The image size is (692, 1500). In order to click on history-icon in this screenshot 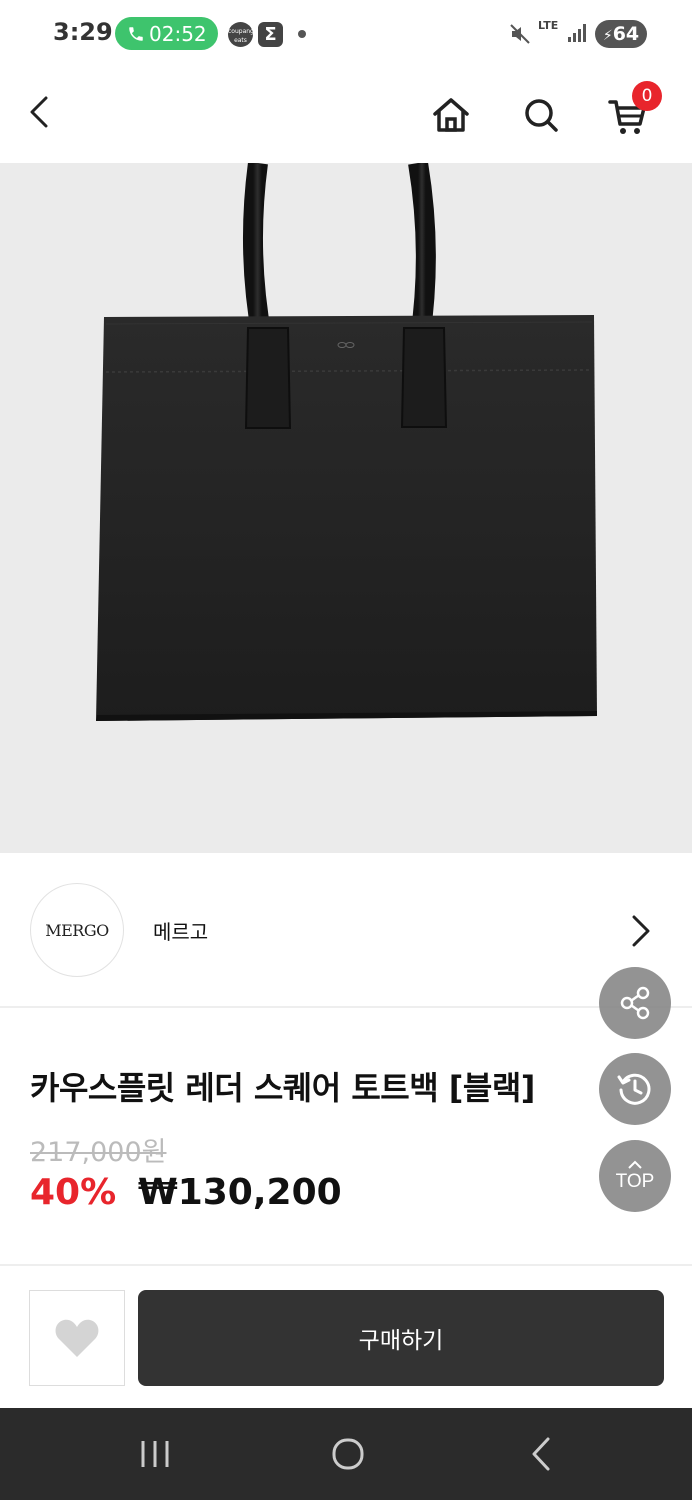, I will do `click(634, 1089)`.